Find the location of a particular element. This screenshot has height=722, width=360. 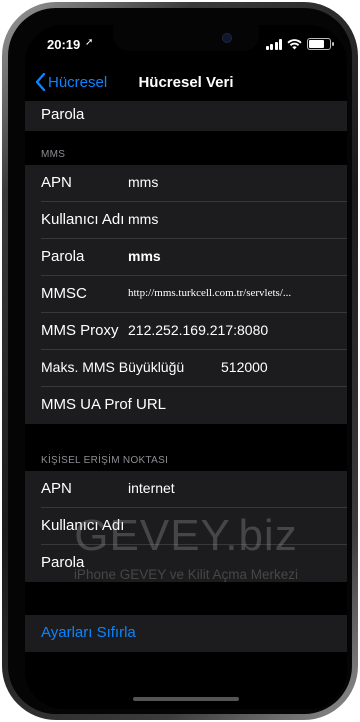

hotspot-apn-value: internet is located at coordinates (151, 488).